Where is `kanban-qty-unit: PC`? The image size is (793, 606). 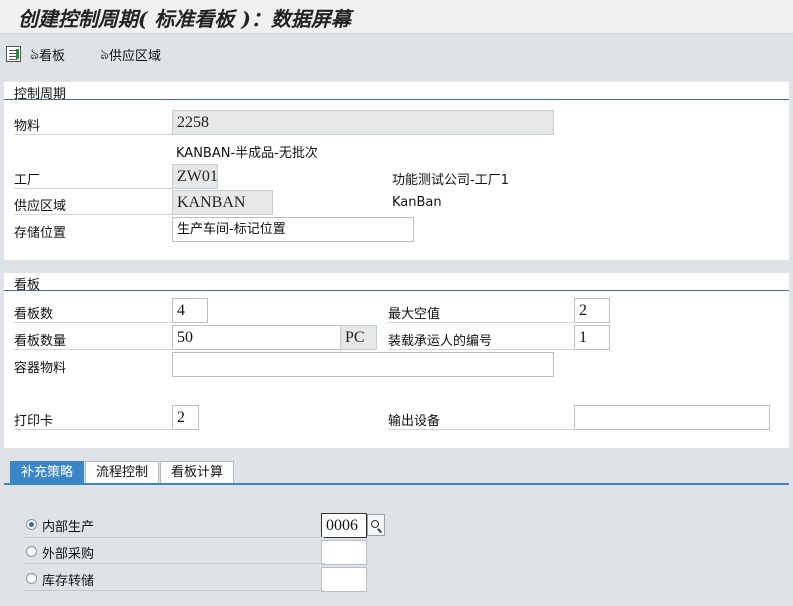 kanban-qty-unit: PC is located at coordinates (358, 337).